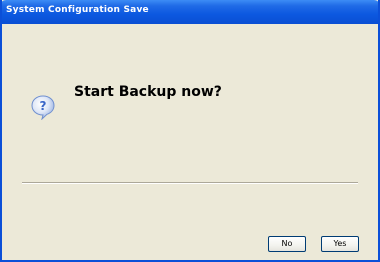 The image size is (380, 262). Describe the element at coordinates (148, 92) in the screenshot. I see `dialog-message: Start Backup now?` at that location.